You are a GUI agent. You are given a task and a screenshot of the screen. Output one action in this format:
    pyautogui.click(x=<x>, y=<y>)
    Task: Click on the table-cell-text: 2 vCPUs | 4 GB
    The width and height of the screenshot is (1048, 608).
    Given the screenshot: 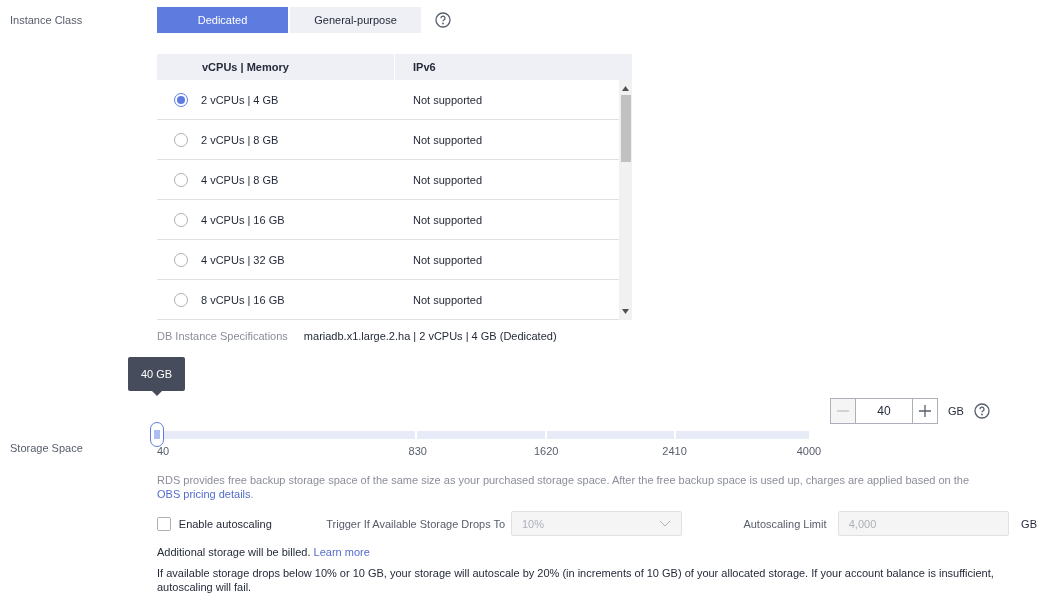 What is the action you would take?
    pyautogui.click(x=240, y=99)
    